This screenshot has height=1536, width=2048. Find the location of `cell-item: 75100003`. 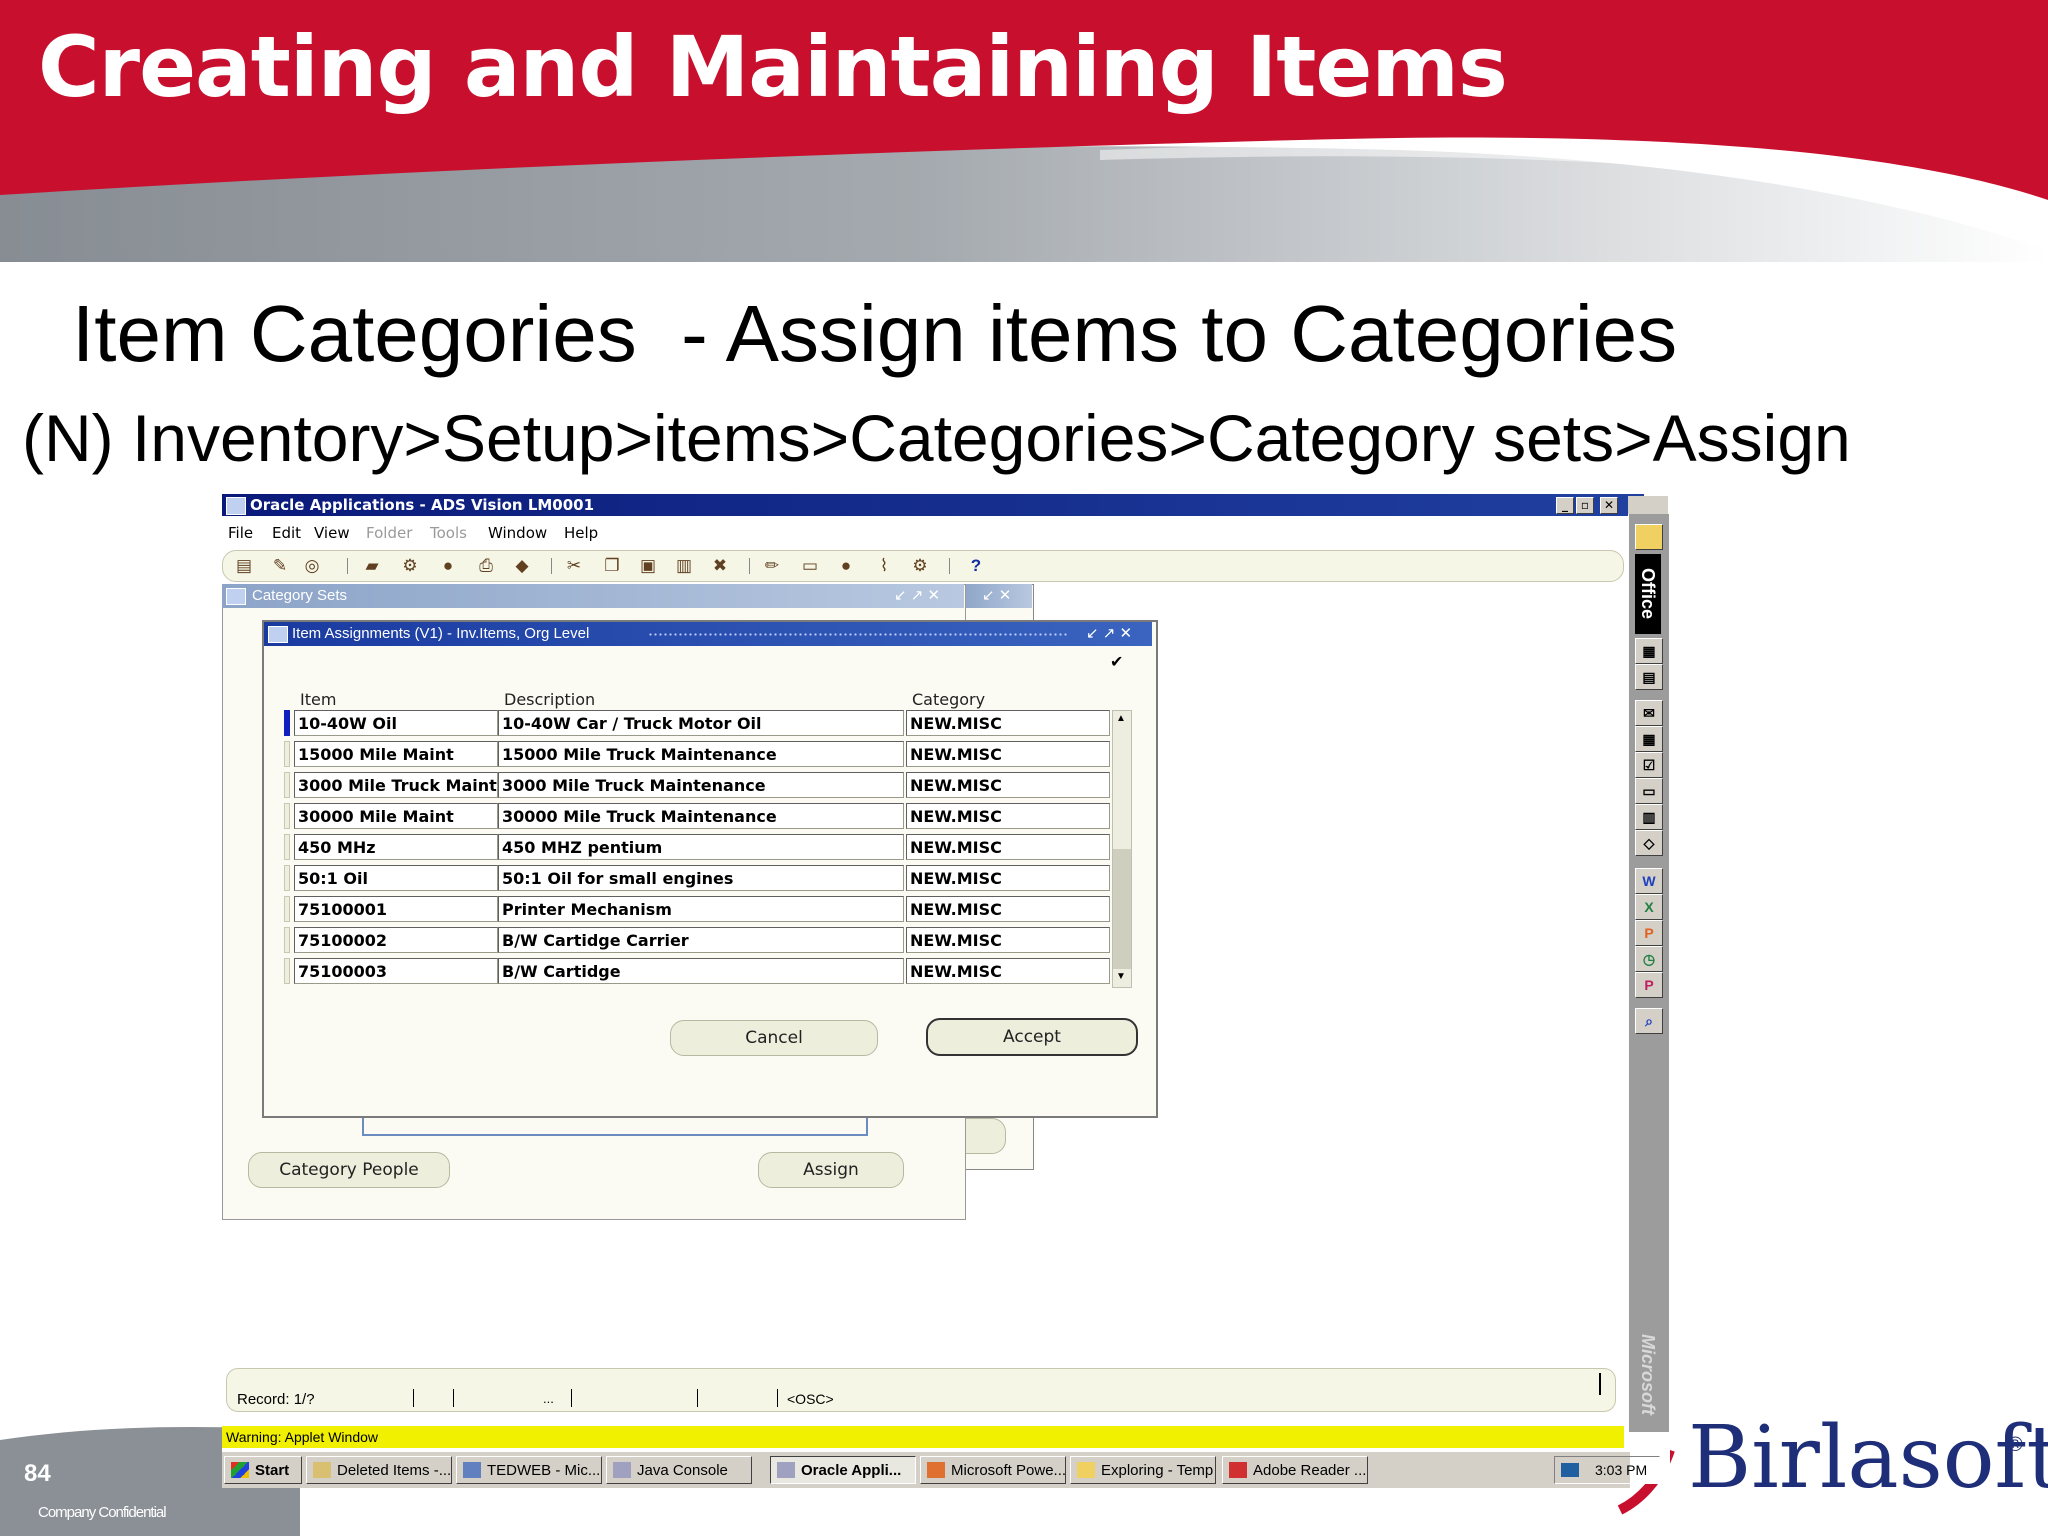

cell-item: 75100003 is located at coordinates (396, 971).